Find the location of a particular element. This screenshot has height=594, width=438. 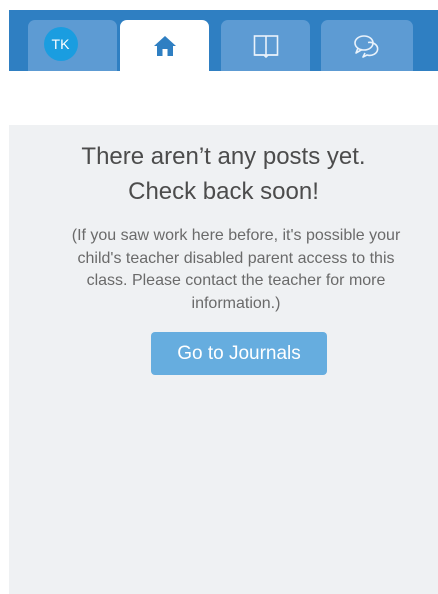

tab-messages is located at coordinates (367, 45).